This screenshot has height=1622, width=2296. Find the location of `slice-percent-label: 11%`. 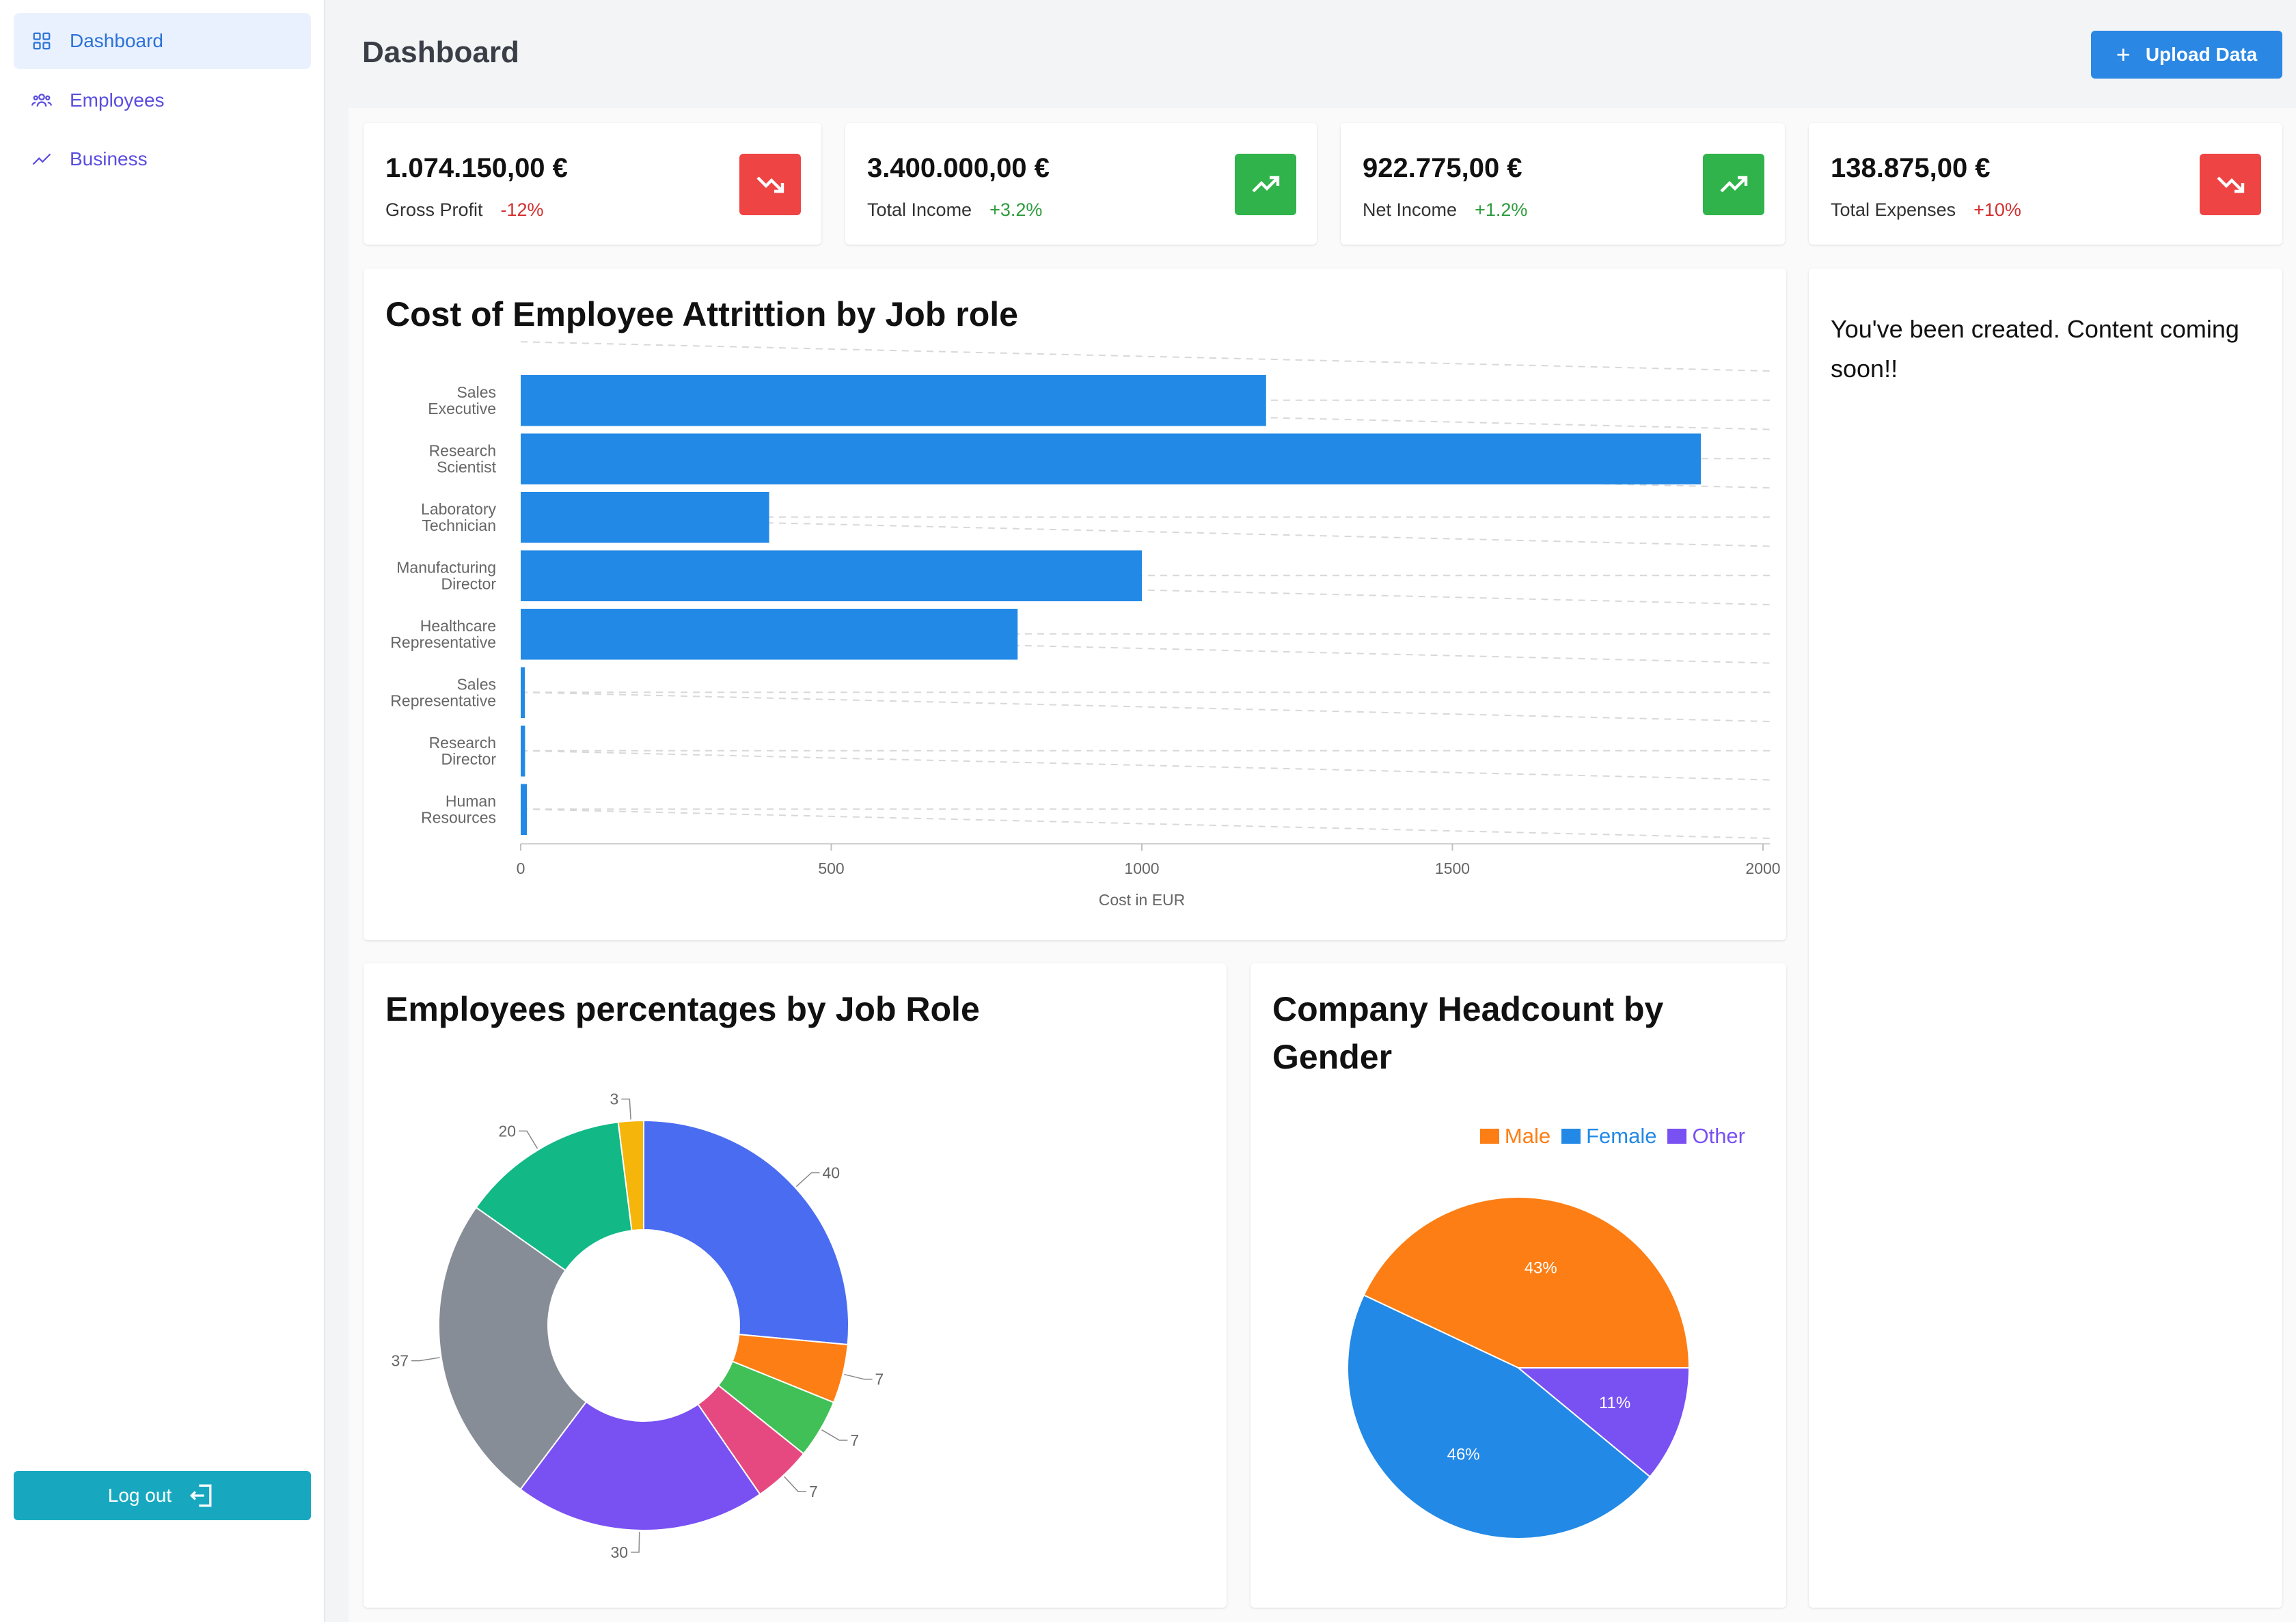

slice-percent-label: 11% is located at coordinates (1614, 1403).